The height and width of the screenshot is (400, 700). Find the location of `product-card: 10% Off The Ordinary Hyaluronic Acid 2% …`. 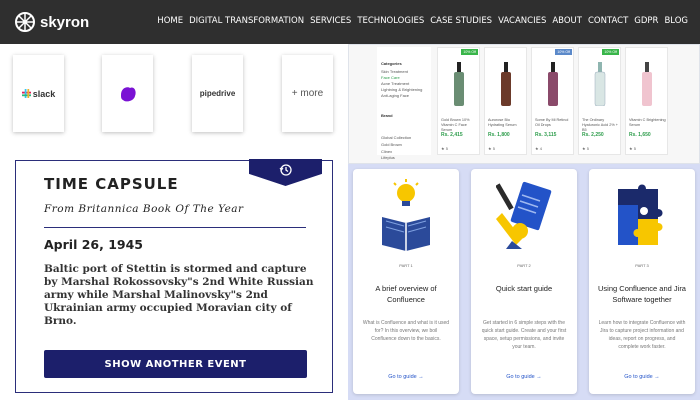

product-card: 10% Off The Ordinary Hyaluronic Acid 2% … is located at coordinates (599, 101).